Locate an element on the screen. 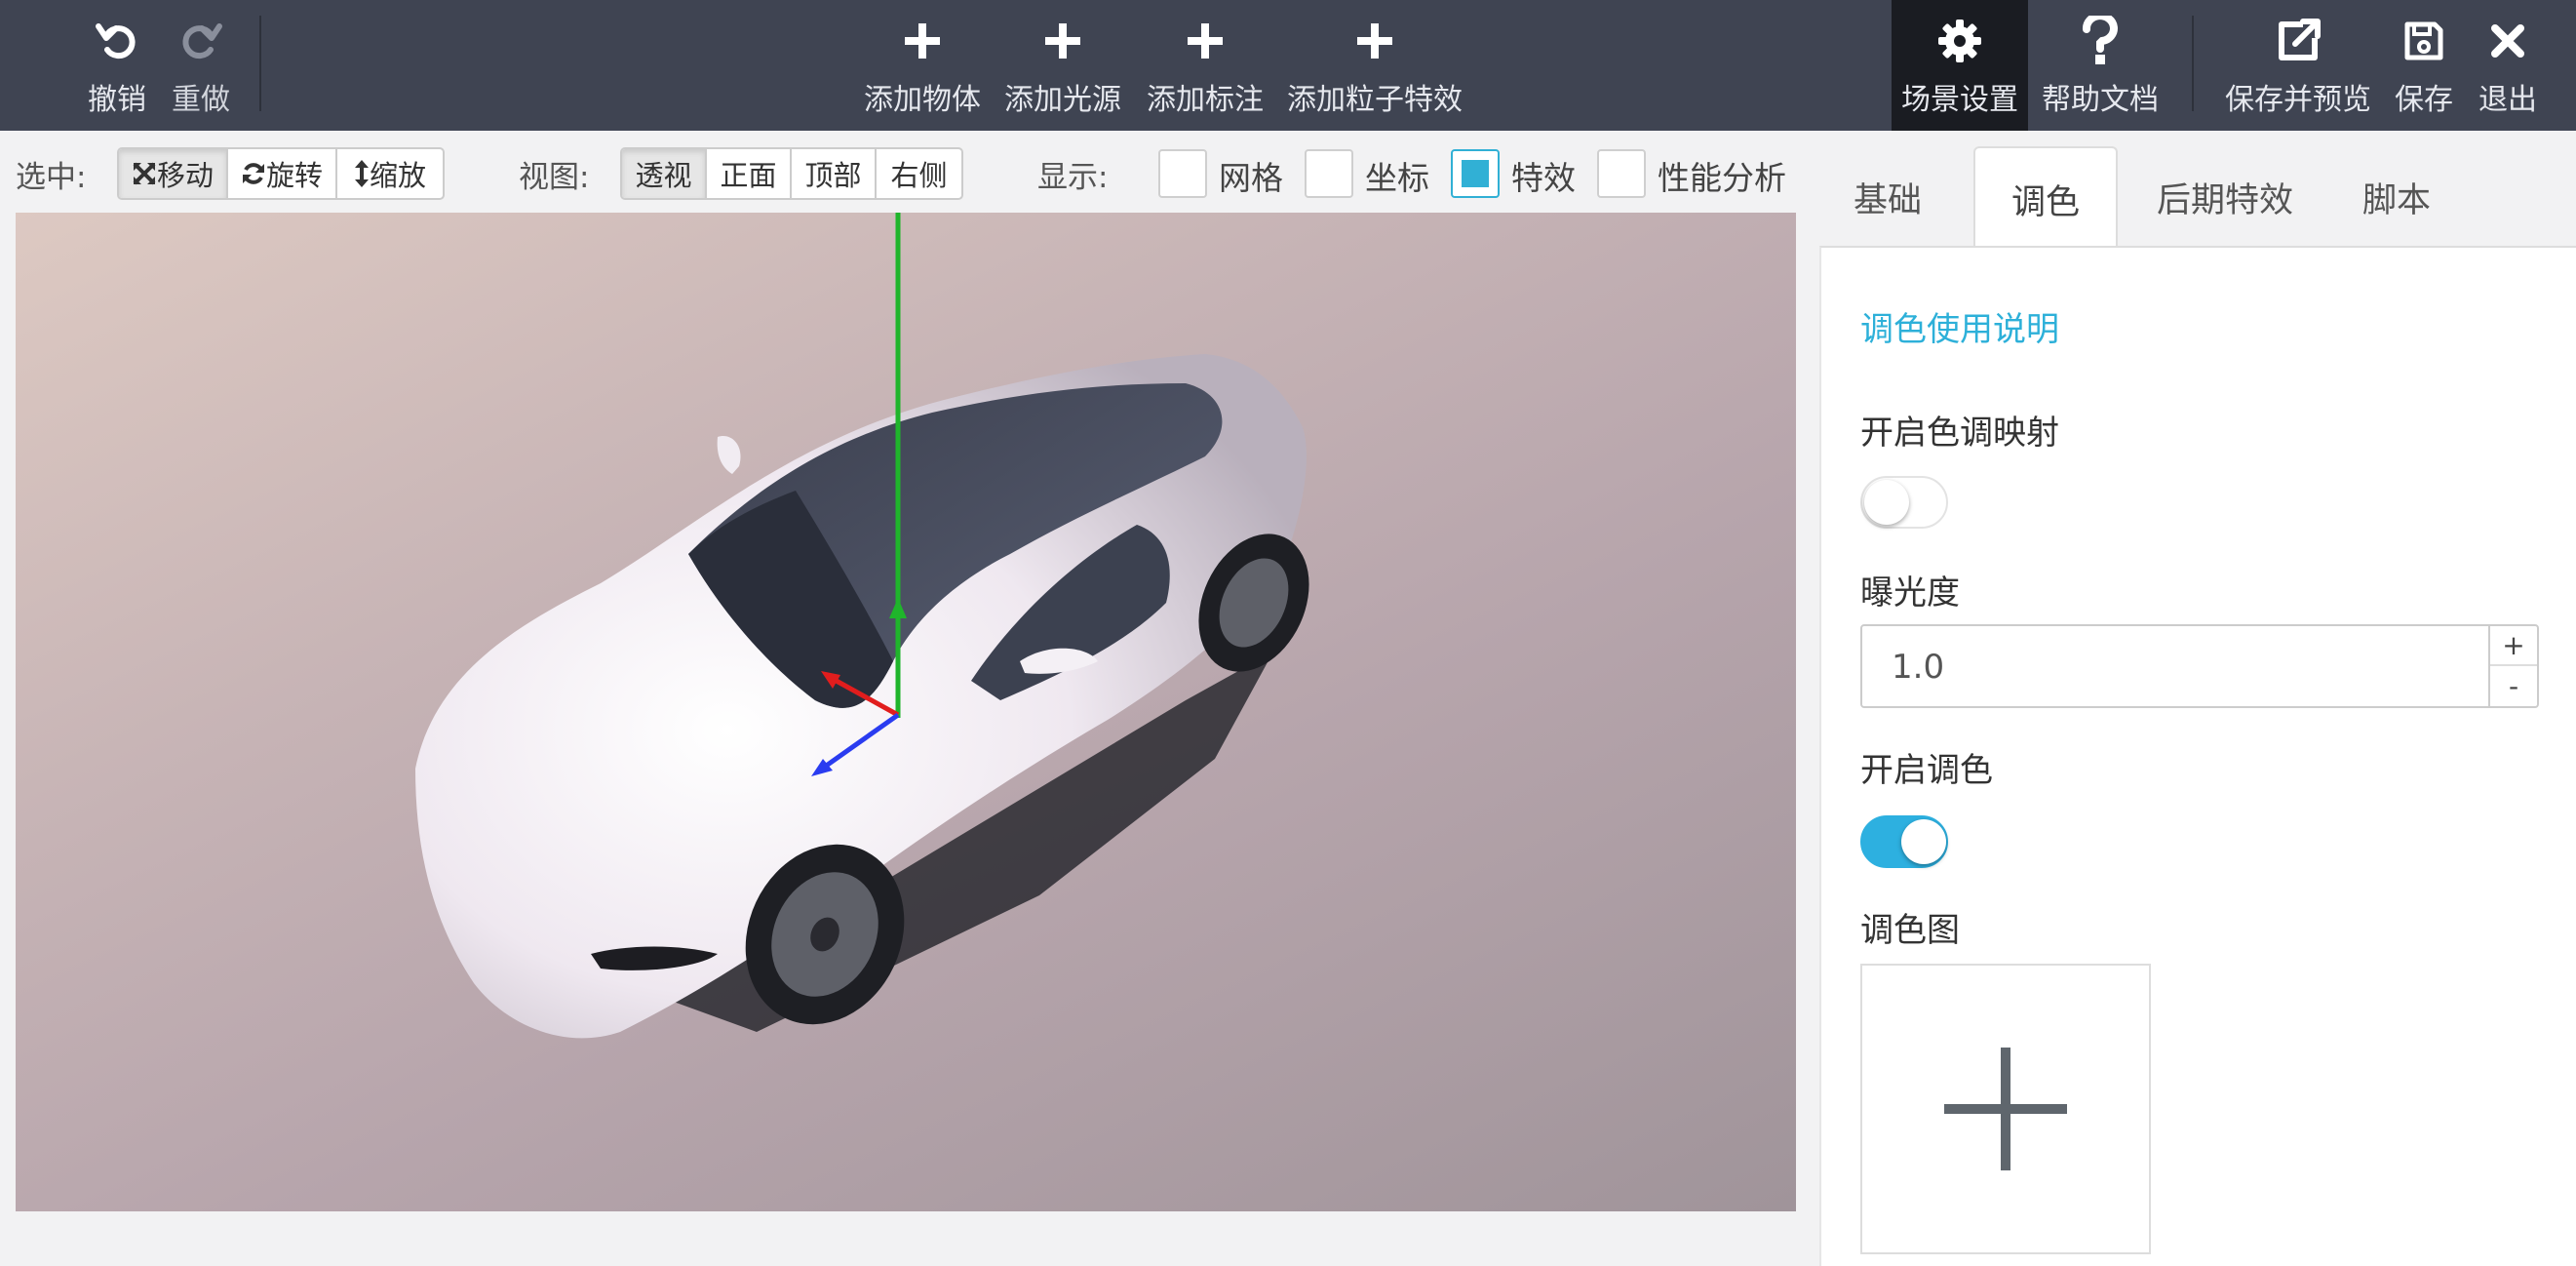 Image resolution: width=2576 pixels, height=1266 pixels. save-button: 保存 is located at coordinates (2424, 65).